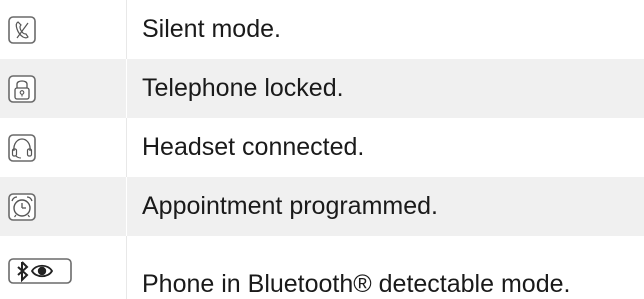 This screenshot has height=299, width=644. Describe the element at coordinates (243, 88) in the screenshot. I see `row-description: Telephone locked.` at that location.